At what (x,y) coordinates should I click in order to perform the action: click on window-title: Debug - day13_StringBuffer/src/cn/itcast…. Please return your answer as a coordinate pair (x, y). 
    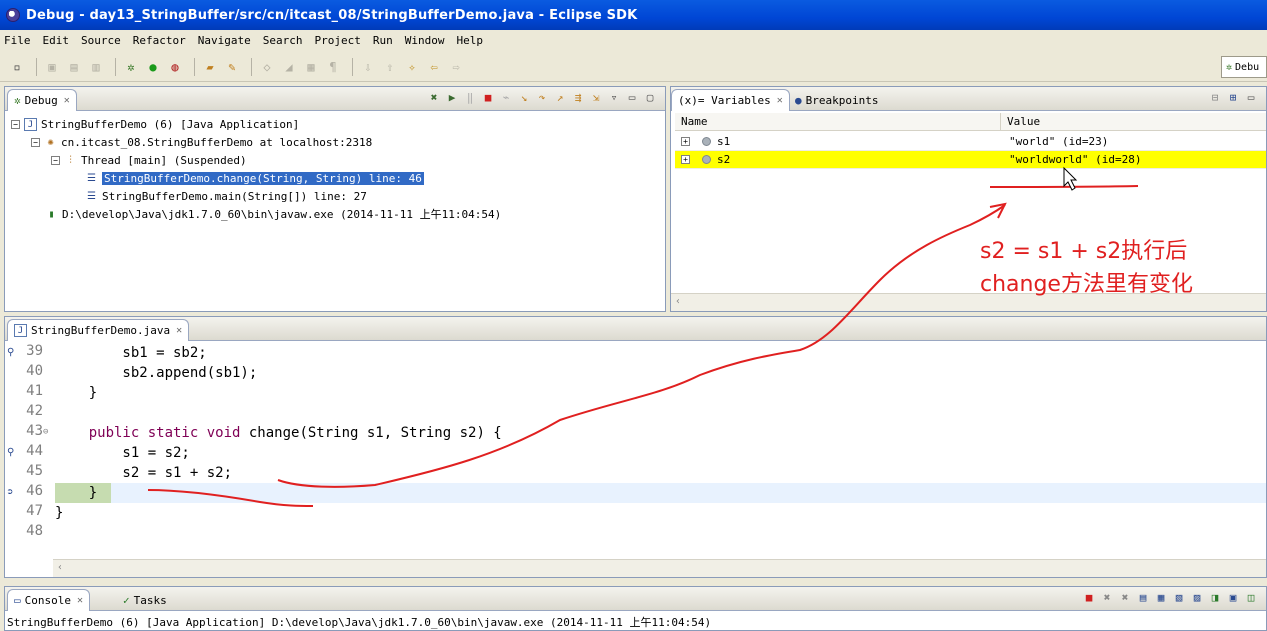
    Looking at the image, I should click on (332, 15).